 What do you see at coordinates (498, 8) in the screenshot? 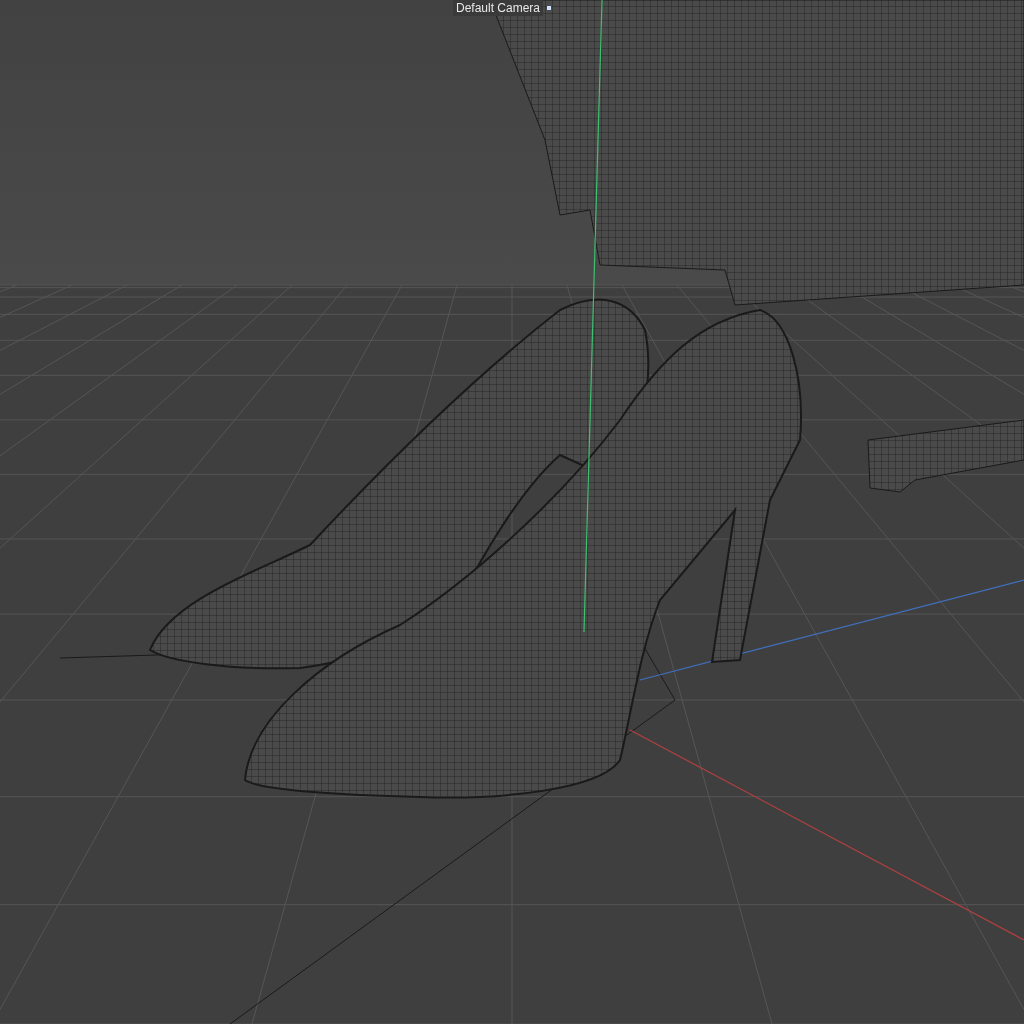
I see `camera-label: Default Camera` at bounding box center [498, 8].